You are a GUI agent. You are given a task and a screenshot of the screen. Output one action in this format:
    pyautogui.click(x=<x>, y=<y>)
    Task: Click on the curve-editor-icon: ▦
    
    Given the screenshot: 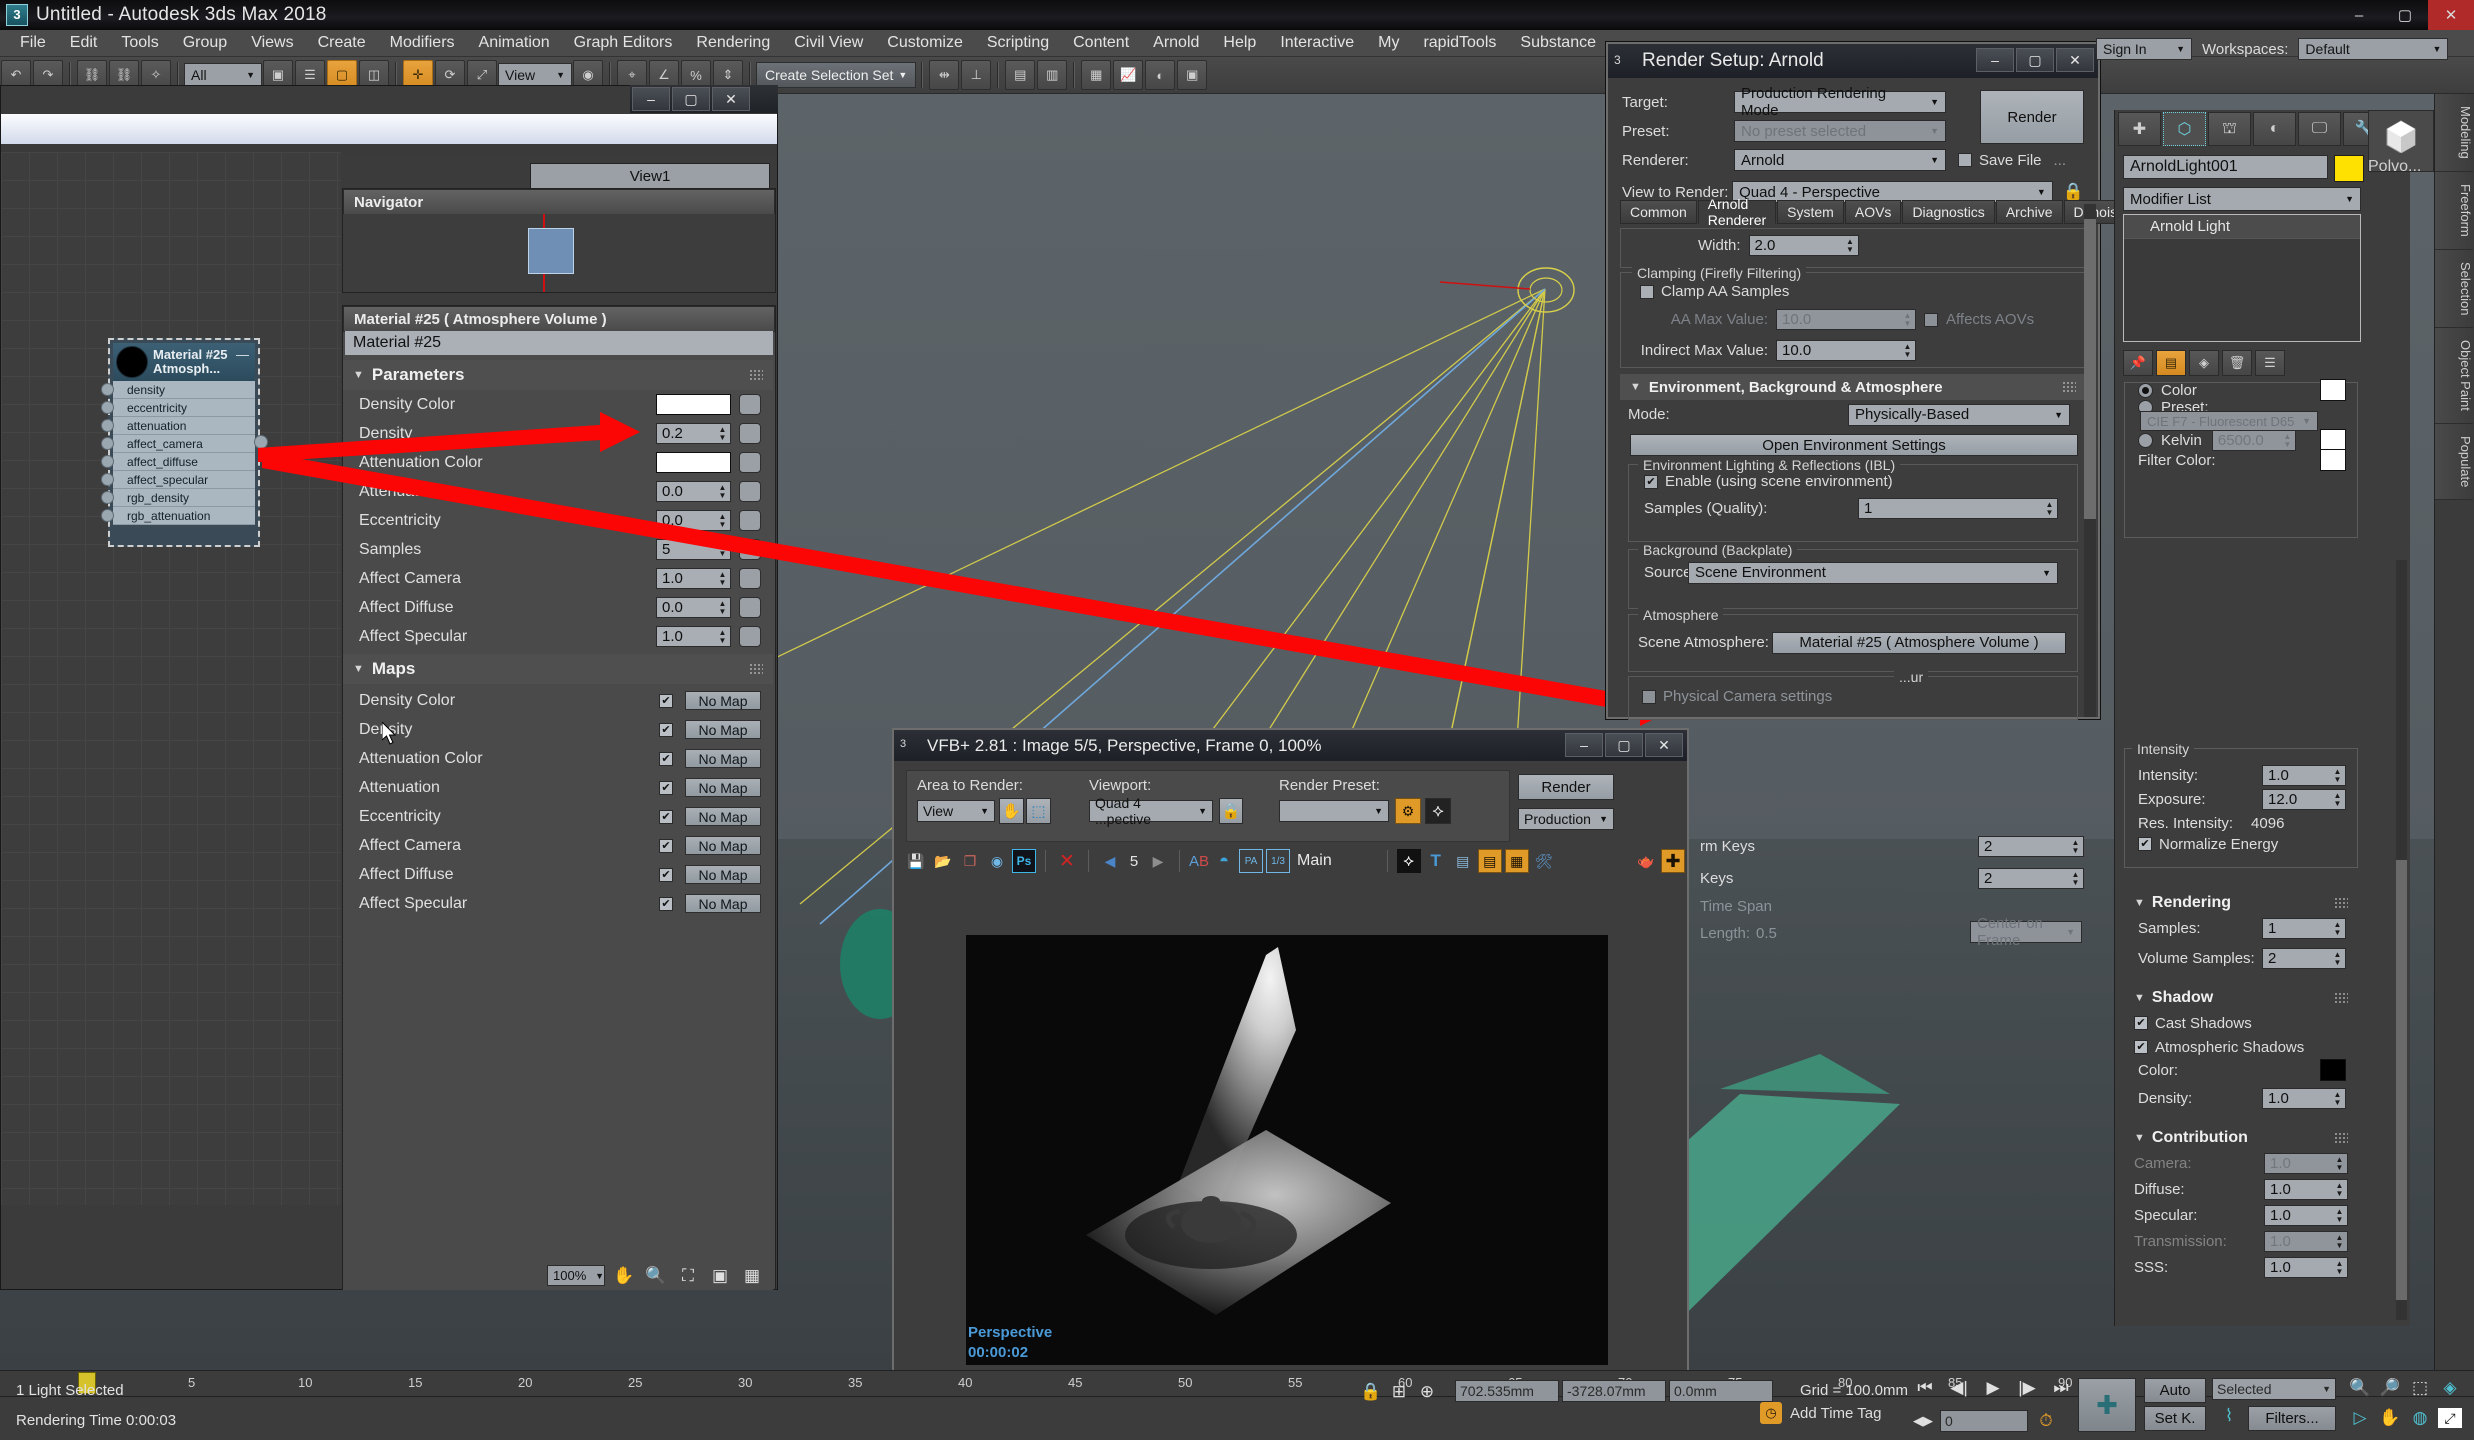 What is the action you would take?
    pyautogui.click(x=1096, y=75)
    